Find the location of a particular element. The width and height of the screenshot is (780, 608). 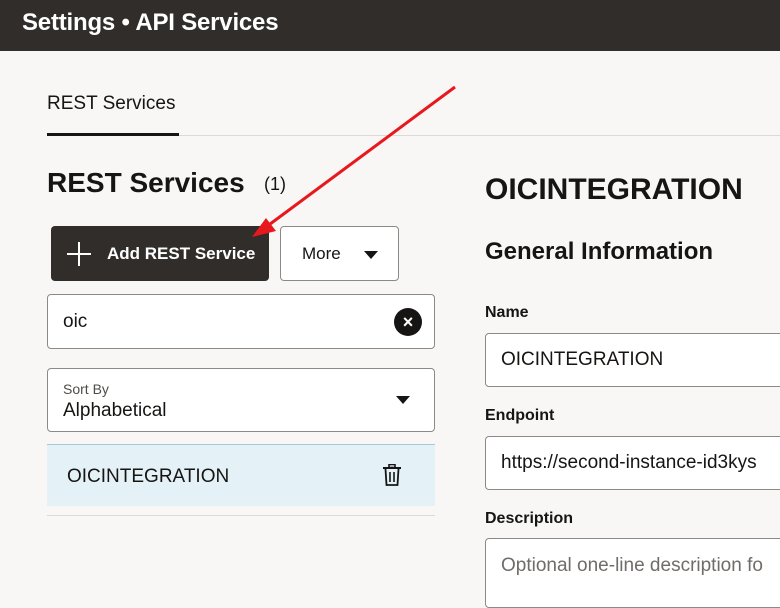

endpoint-label: Endpoint is located at coordinates (520, 415).